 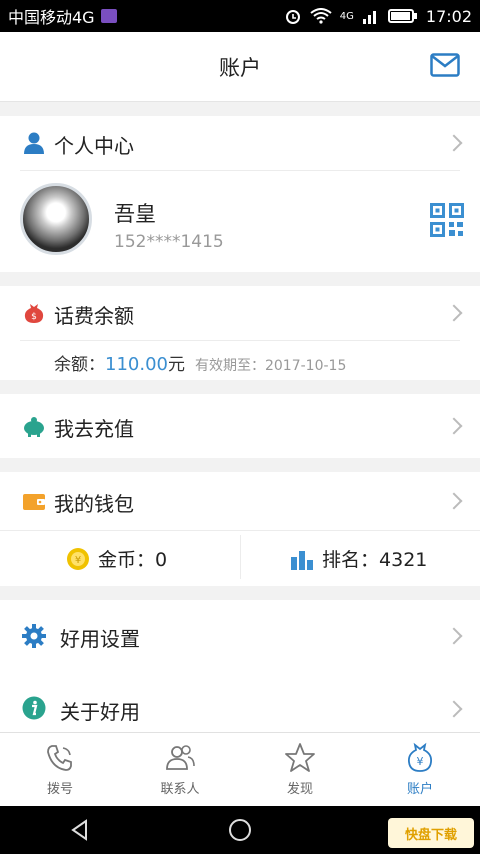 What do you see at coordinates (299, 789) in the screenshot?
I see `tab-label: 发现` at bounding box center [299, 789].